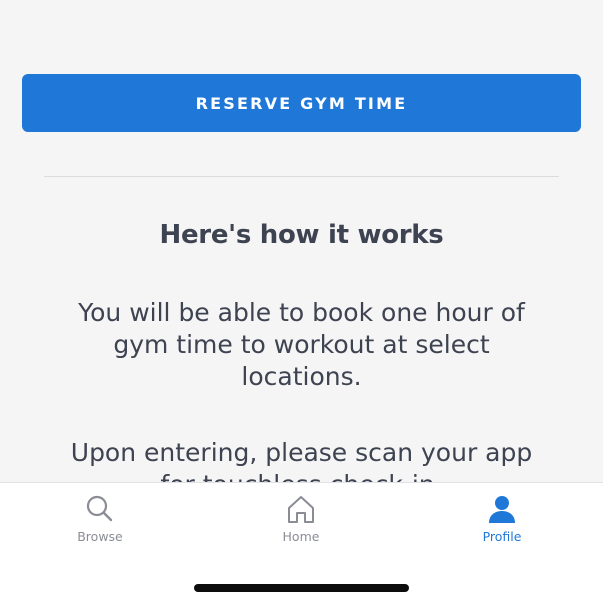  Describe the element at coordinates (301, 176) in the screenshot. I see `divider` at that location.